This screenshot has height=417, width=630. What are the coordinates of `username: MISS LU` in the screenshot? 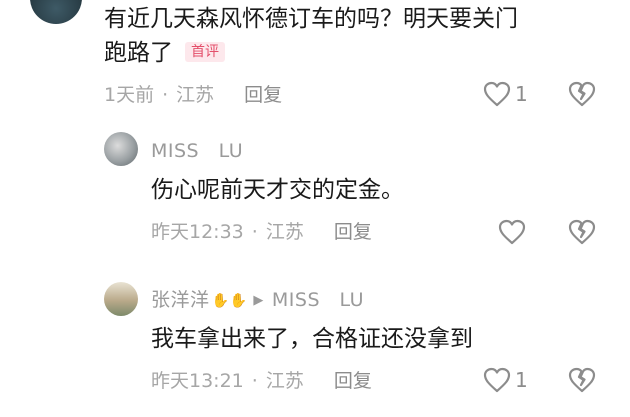 It's located at (197, 151).